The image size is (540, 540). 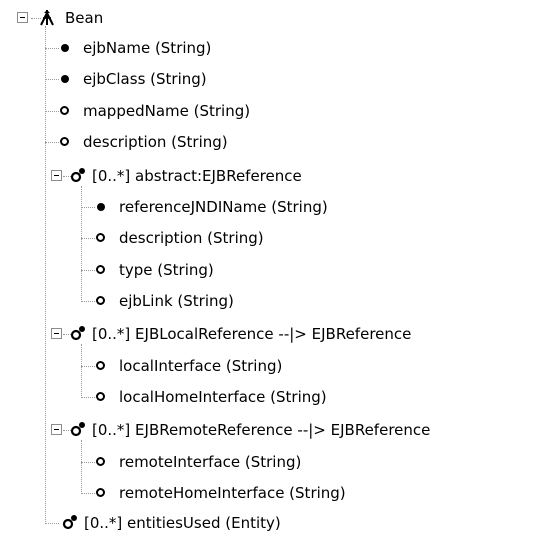 I want to click on tree-node-label: localInterface (String), so click(x=201, y=366).